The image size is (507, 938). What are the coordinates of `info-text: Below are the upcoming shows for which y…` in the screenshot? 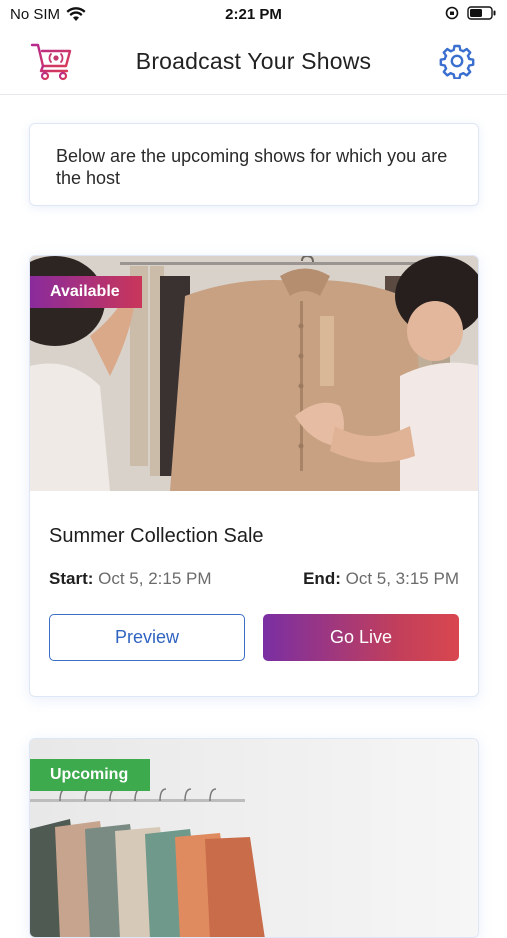 It's located at (252, 167).